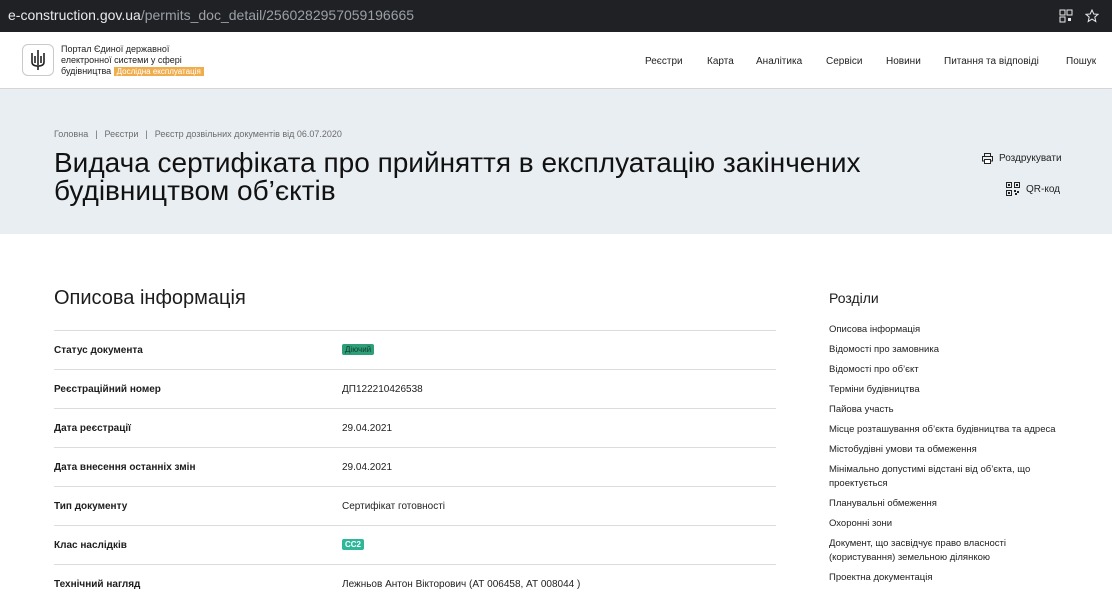 This screenshot has width=1112, height=603. I want to click on info-row-doc-type: Тип документу Сертифікат готовності, so click(415, 505).